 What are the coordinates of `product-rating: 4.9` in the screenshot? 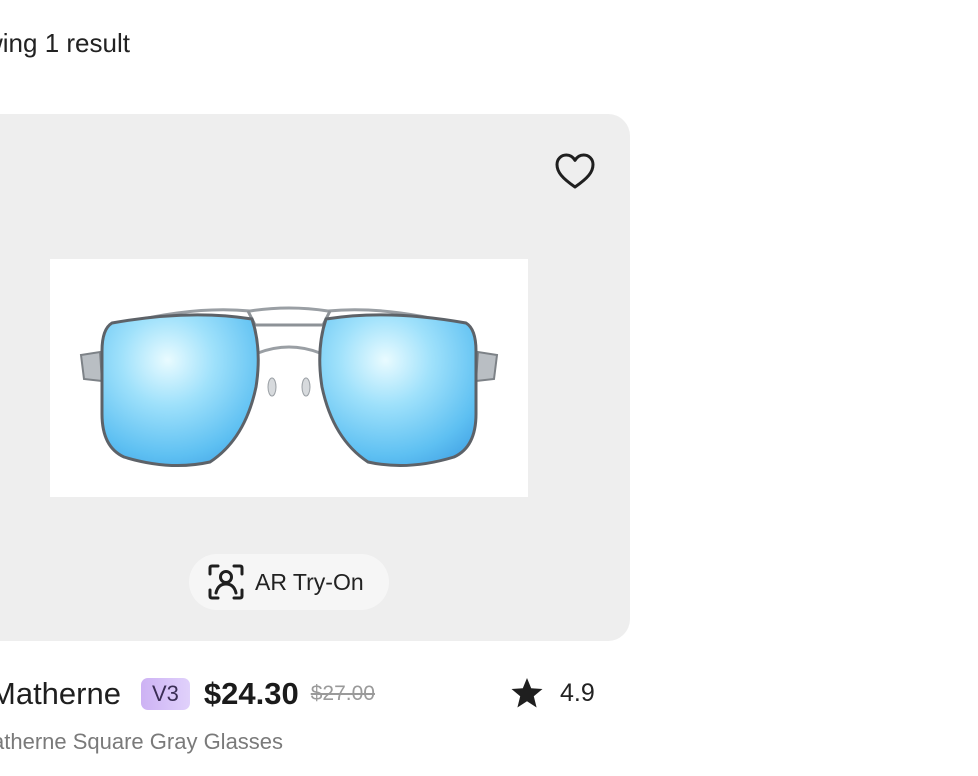 It's located at (552, 693).